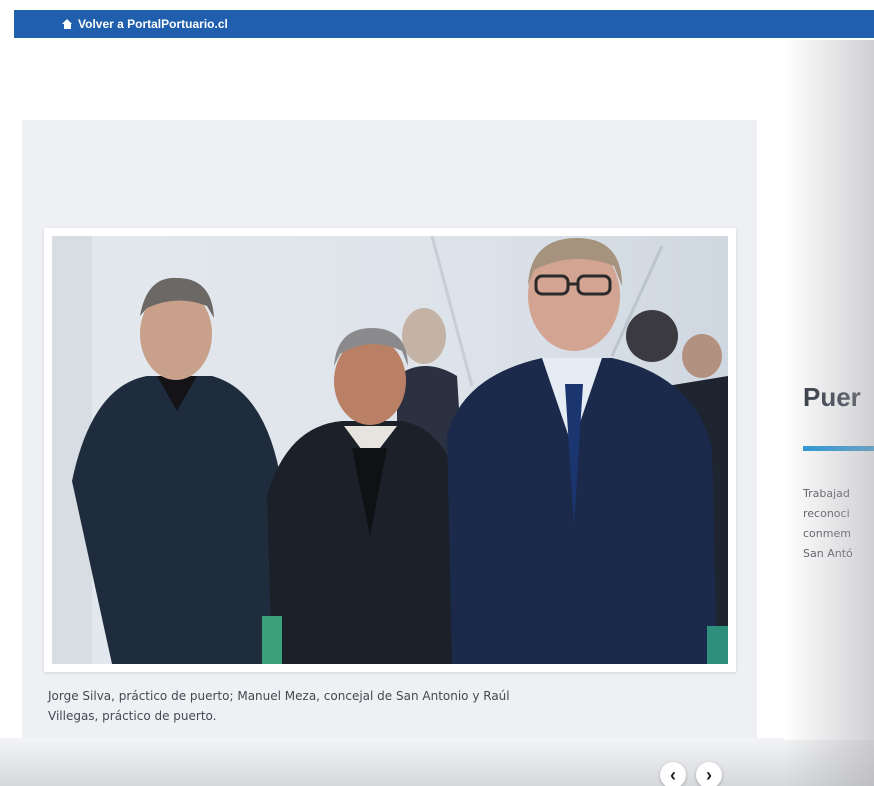  I want to click on excerpt-line: San Antó, so click(828, 553).